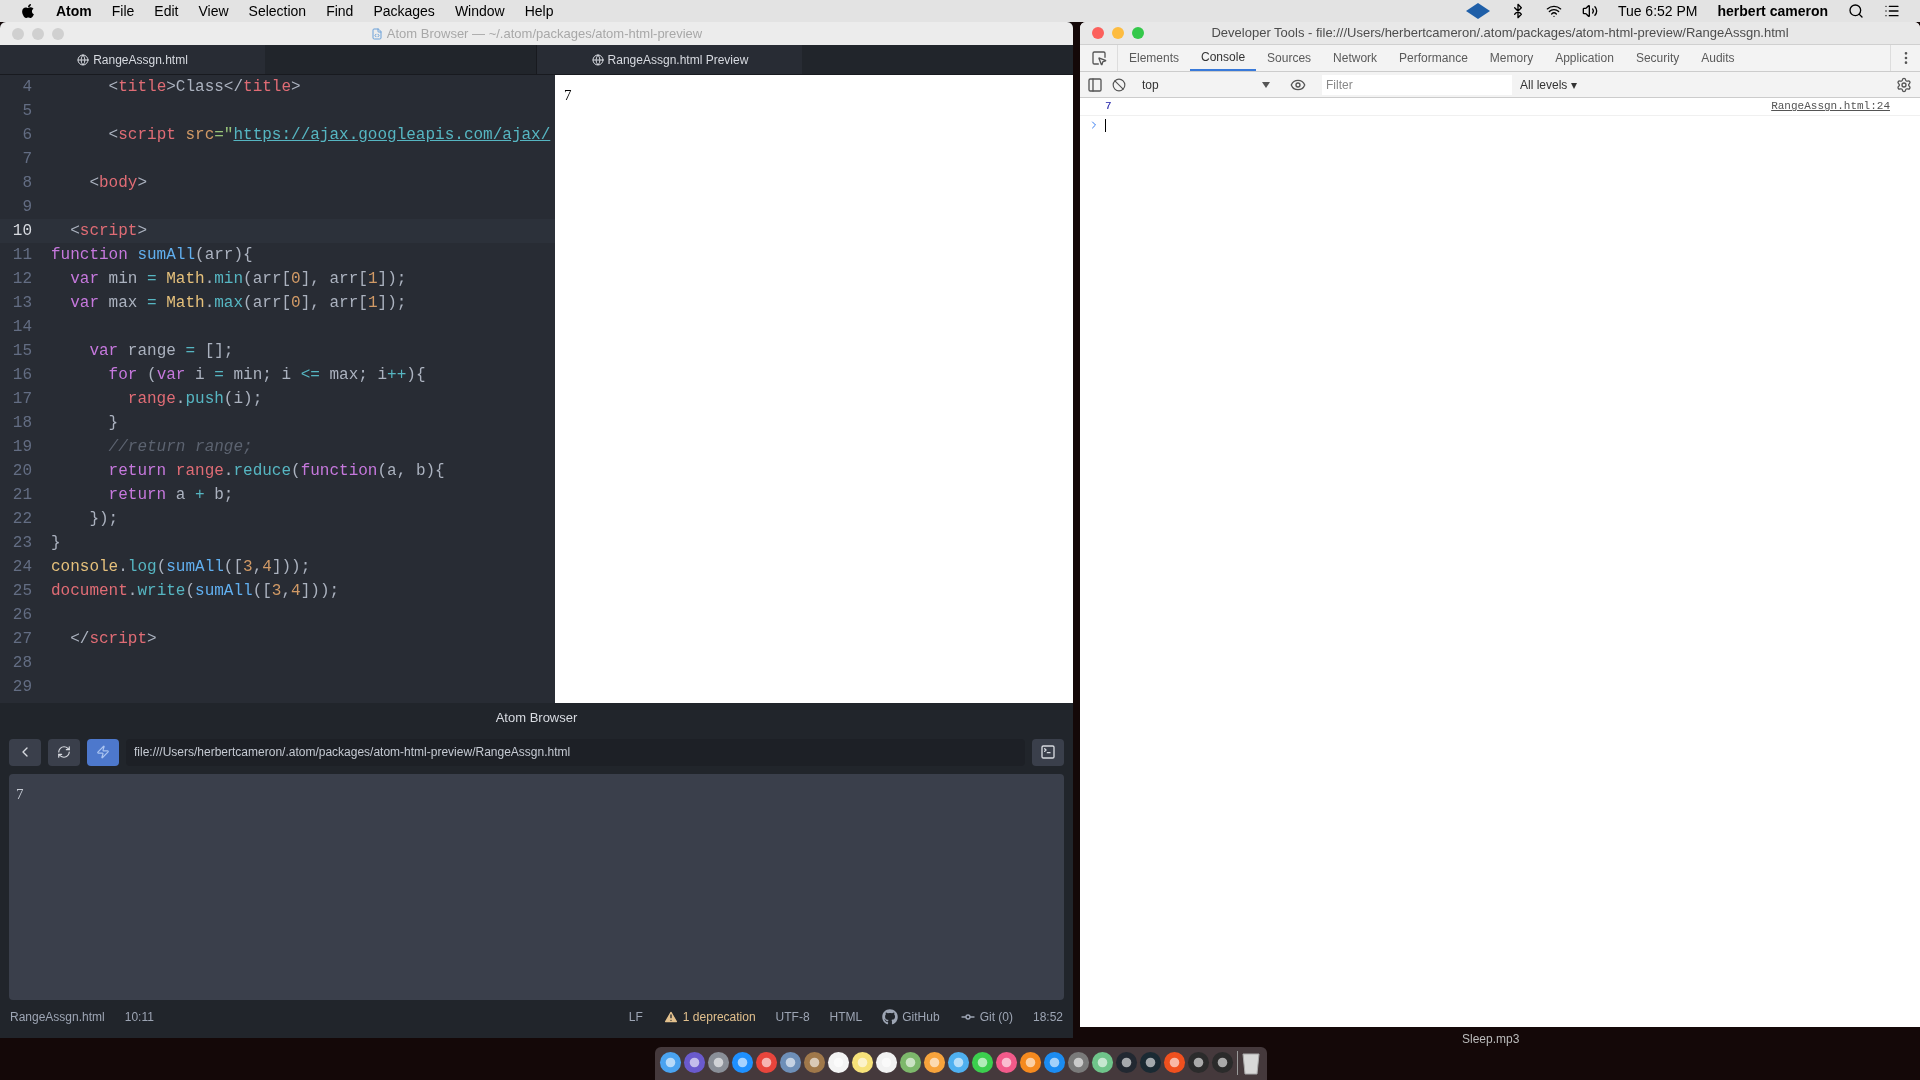  I want to click on github-icon, so click(890, 1017).